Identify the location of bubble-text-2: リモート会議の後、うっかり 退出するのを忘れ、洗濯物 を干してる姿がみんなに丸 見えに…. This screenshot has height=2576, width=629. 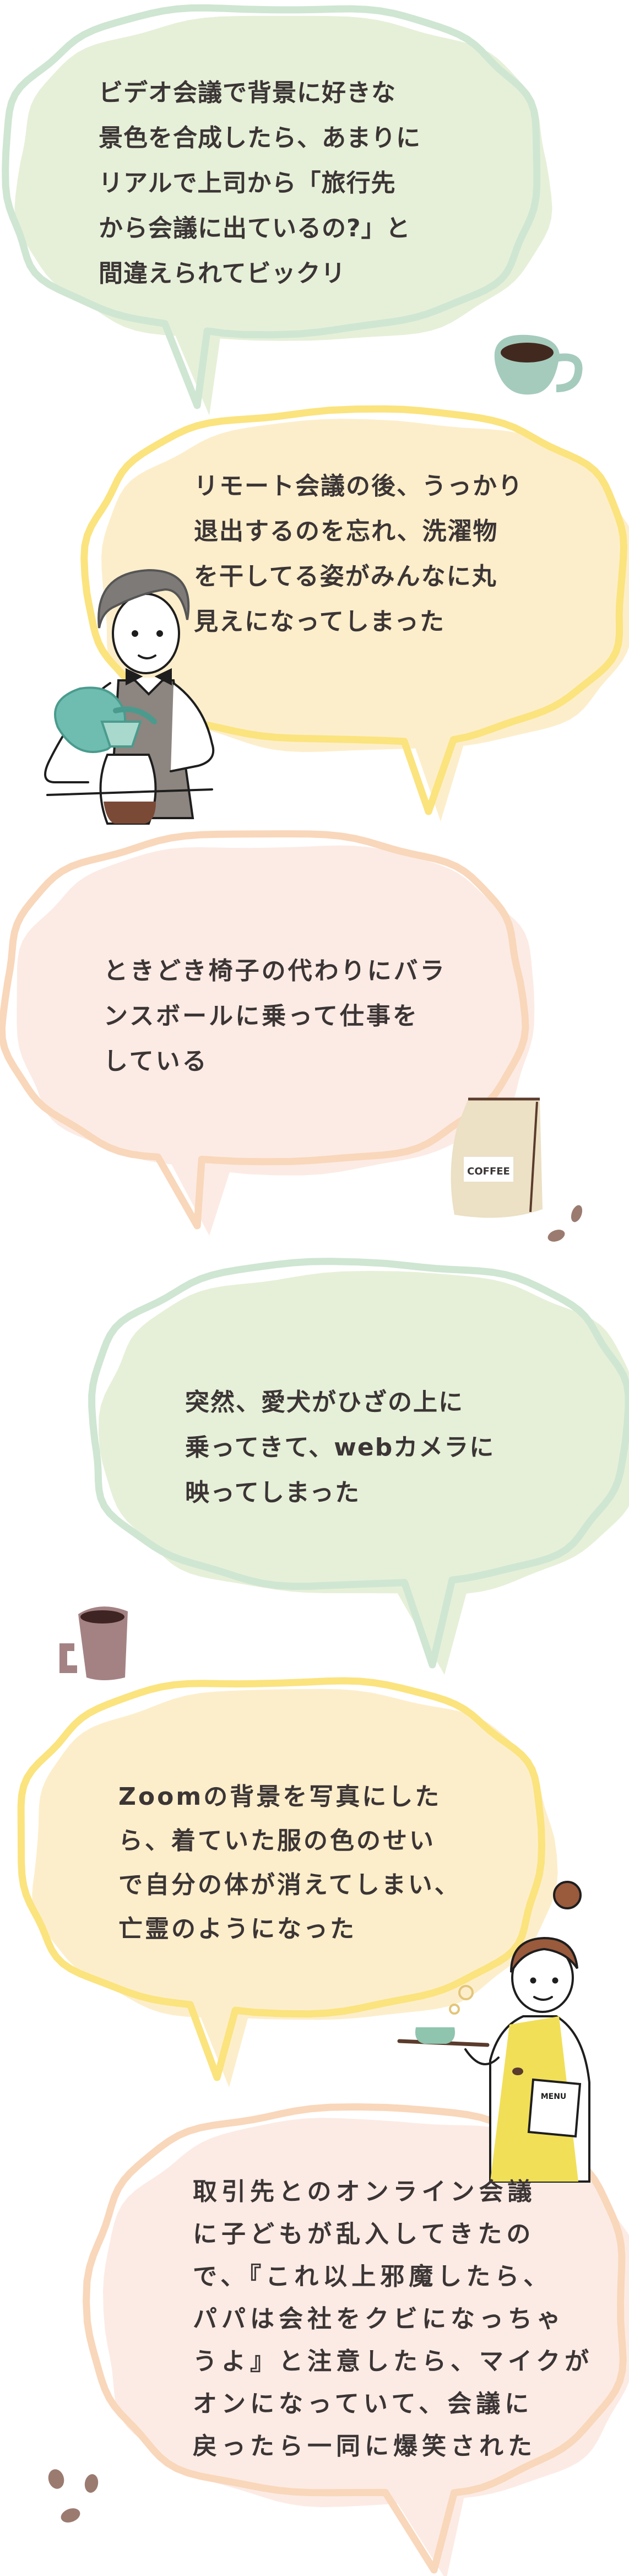
(358, 554).